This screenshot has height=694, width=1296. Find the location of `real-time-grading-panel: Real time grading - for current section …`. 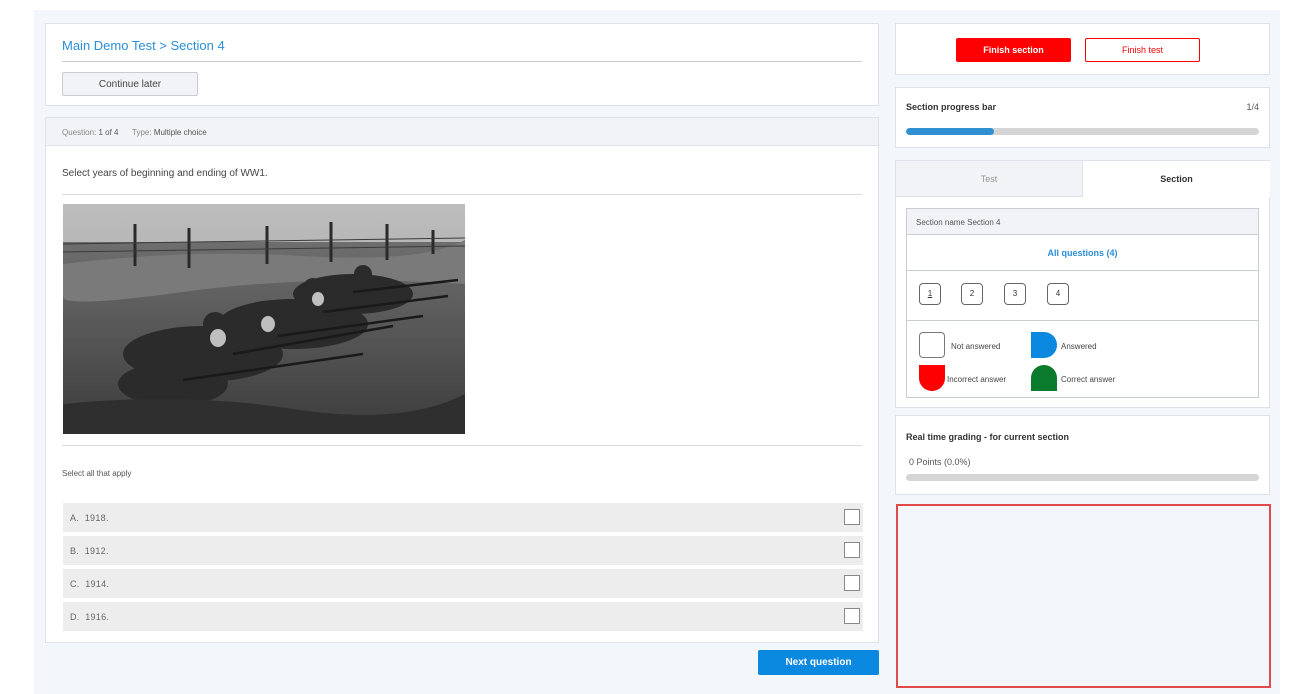

real-time-grading-panel: Real time grading - for current section … is located at coordinates (1082, 455).